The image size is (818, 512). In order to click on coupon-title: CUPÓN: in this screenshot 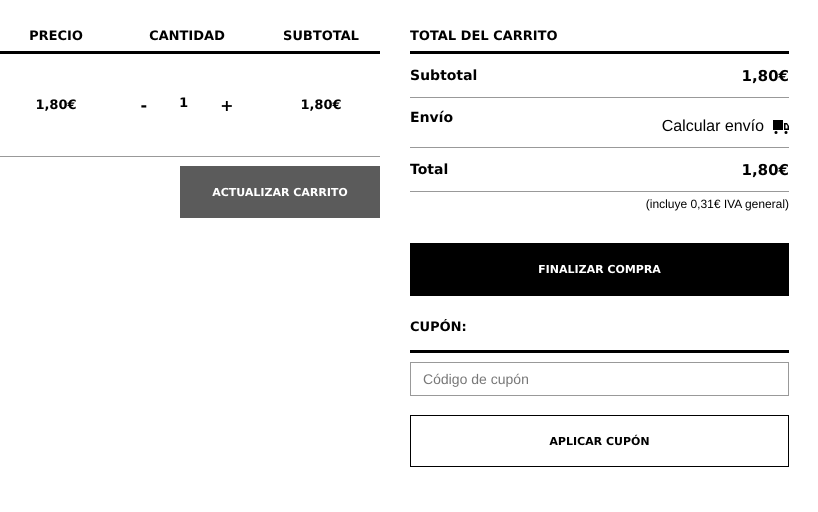, I will do `click(599, 336)`.